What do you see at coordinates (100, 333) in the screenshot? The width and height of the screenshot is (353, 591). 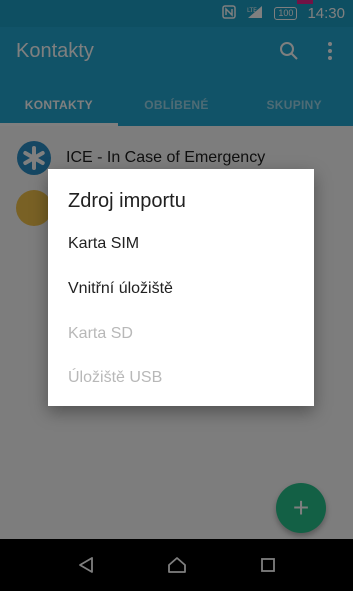 I see `dialog-item-sd-card: Karta SD` at bounding box center [100, 333].